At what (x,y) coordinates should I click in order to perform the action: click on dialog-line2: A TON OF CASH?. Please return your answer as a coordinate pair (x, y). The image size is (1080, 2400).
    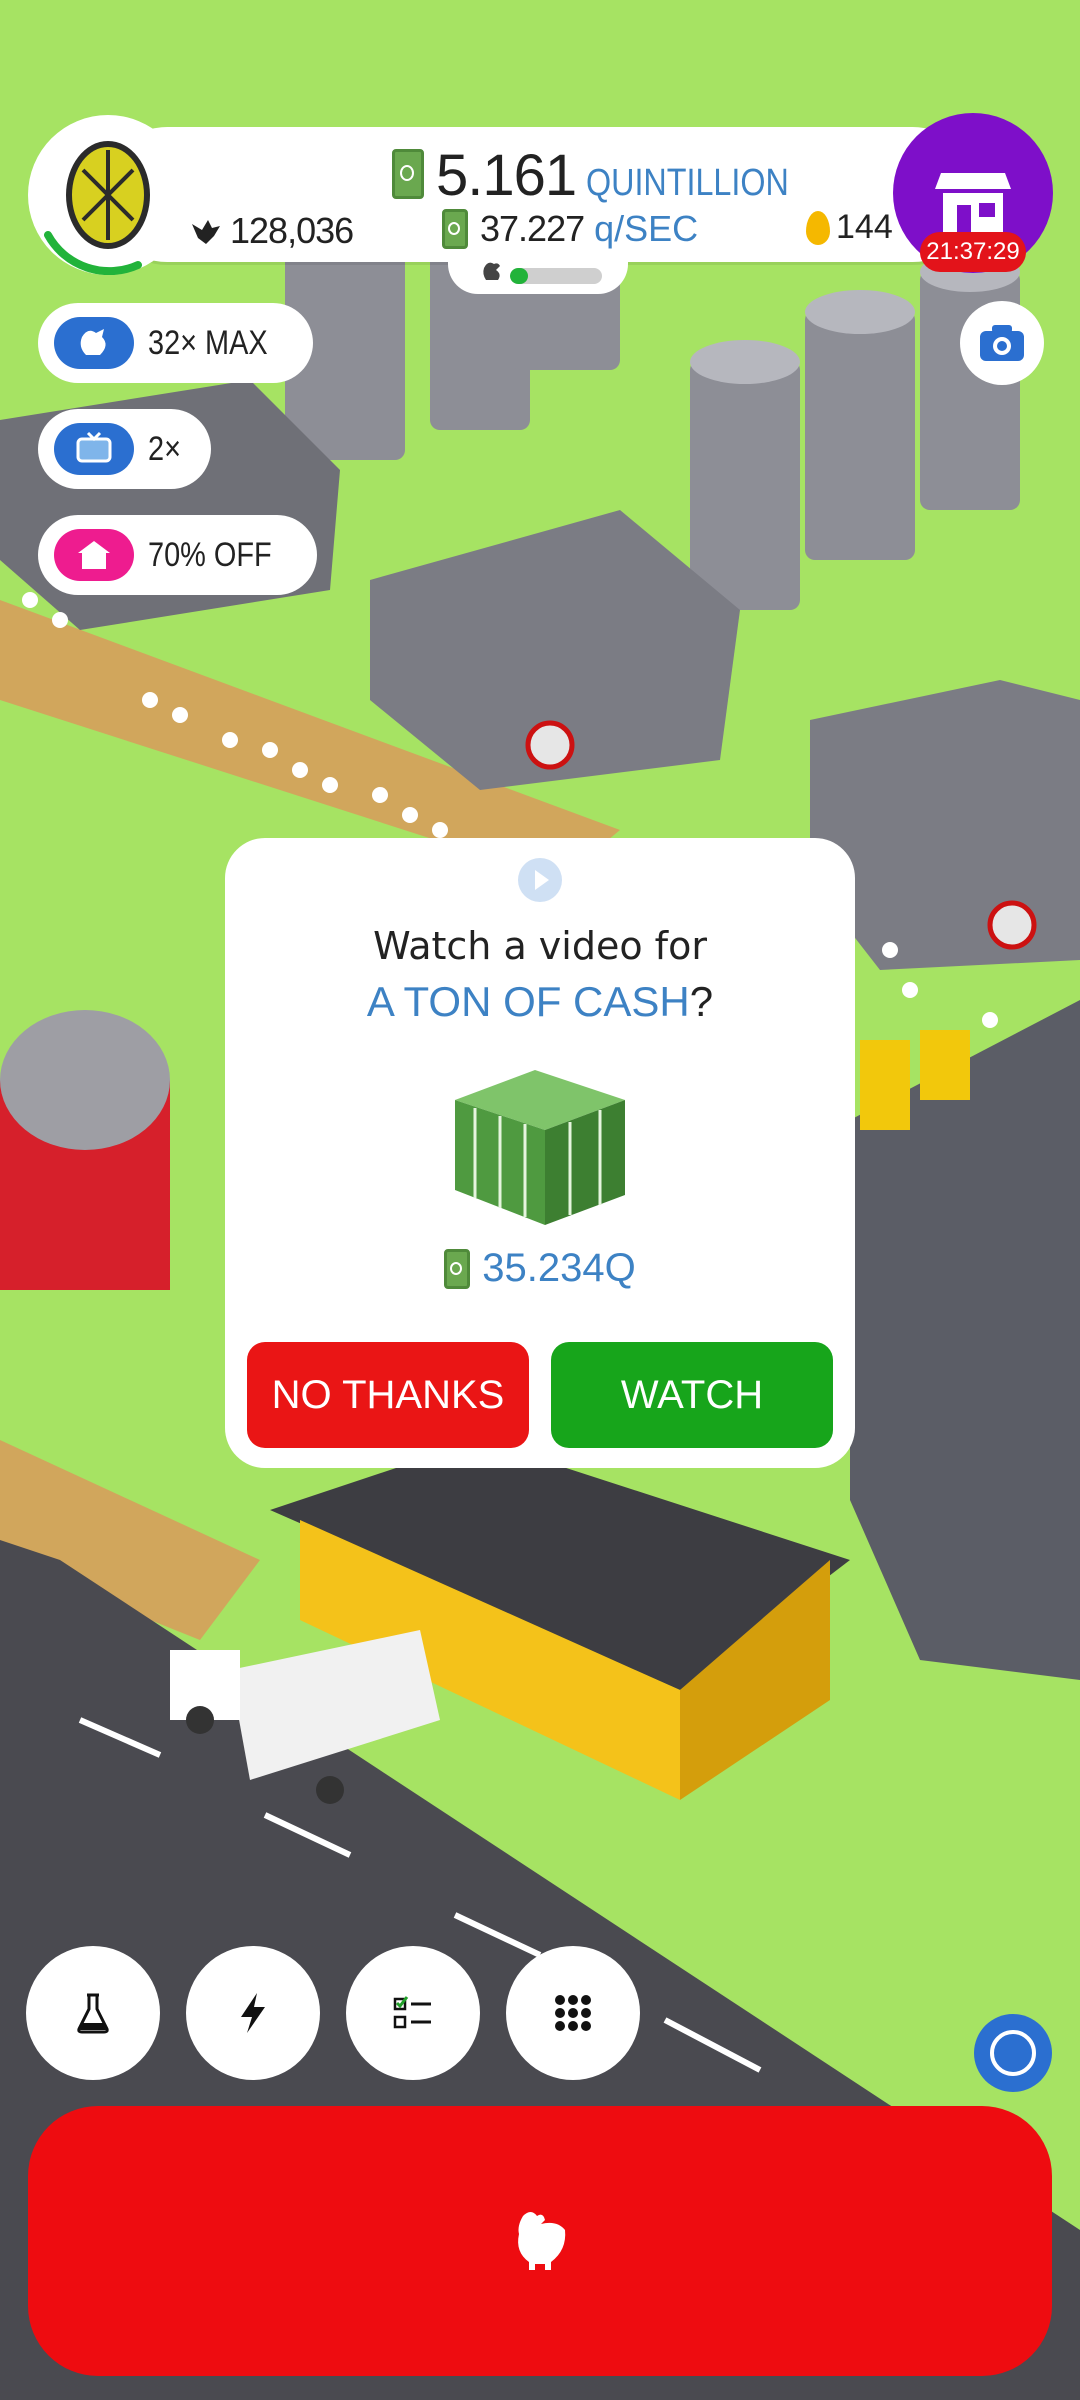
    Looking at the image, I should click on (540, 1002).